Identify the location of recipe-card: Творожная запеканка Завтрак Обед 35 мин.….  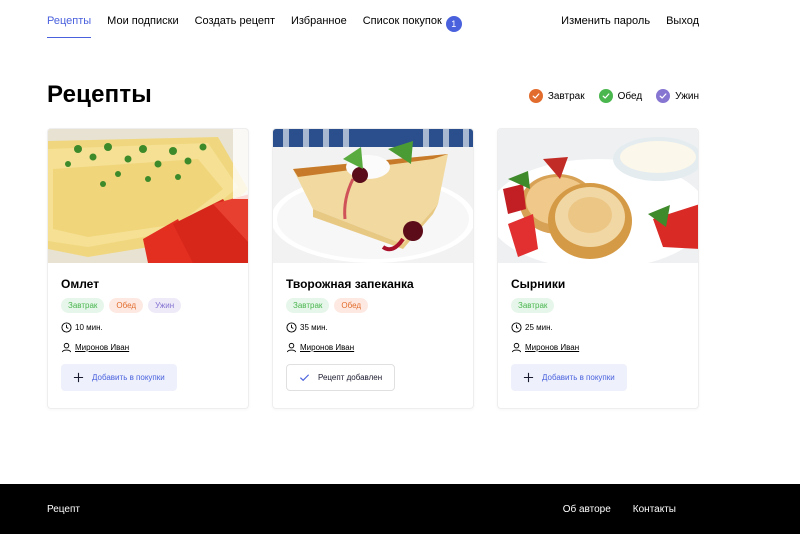
(373, 268).